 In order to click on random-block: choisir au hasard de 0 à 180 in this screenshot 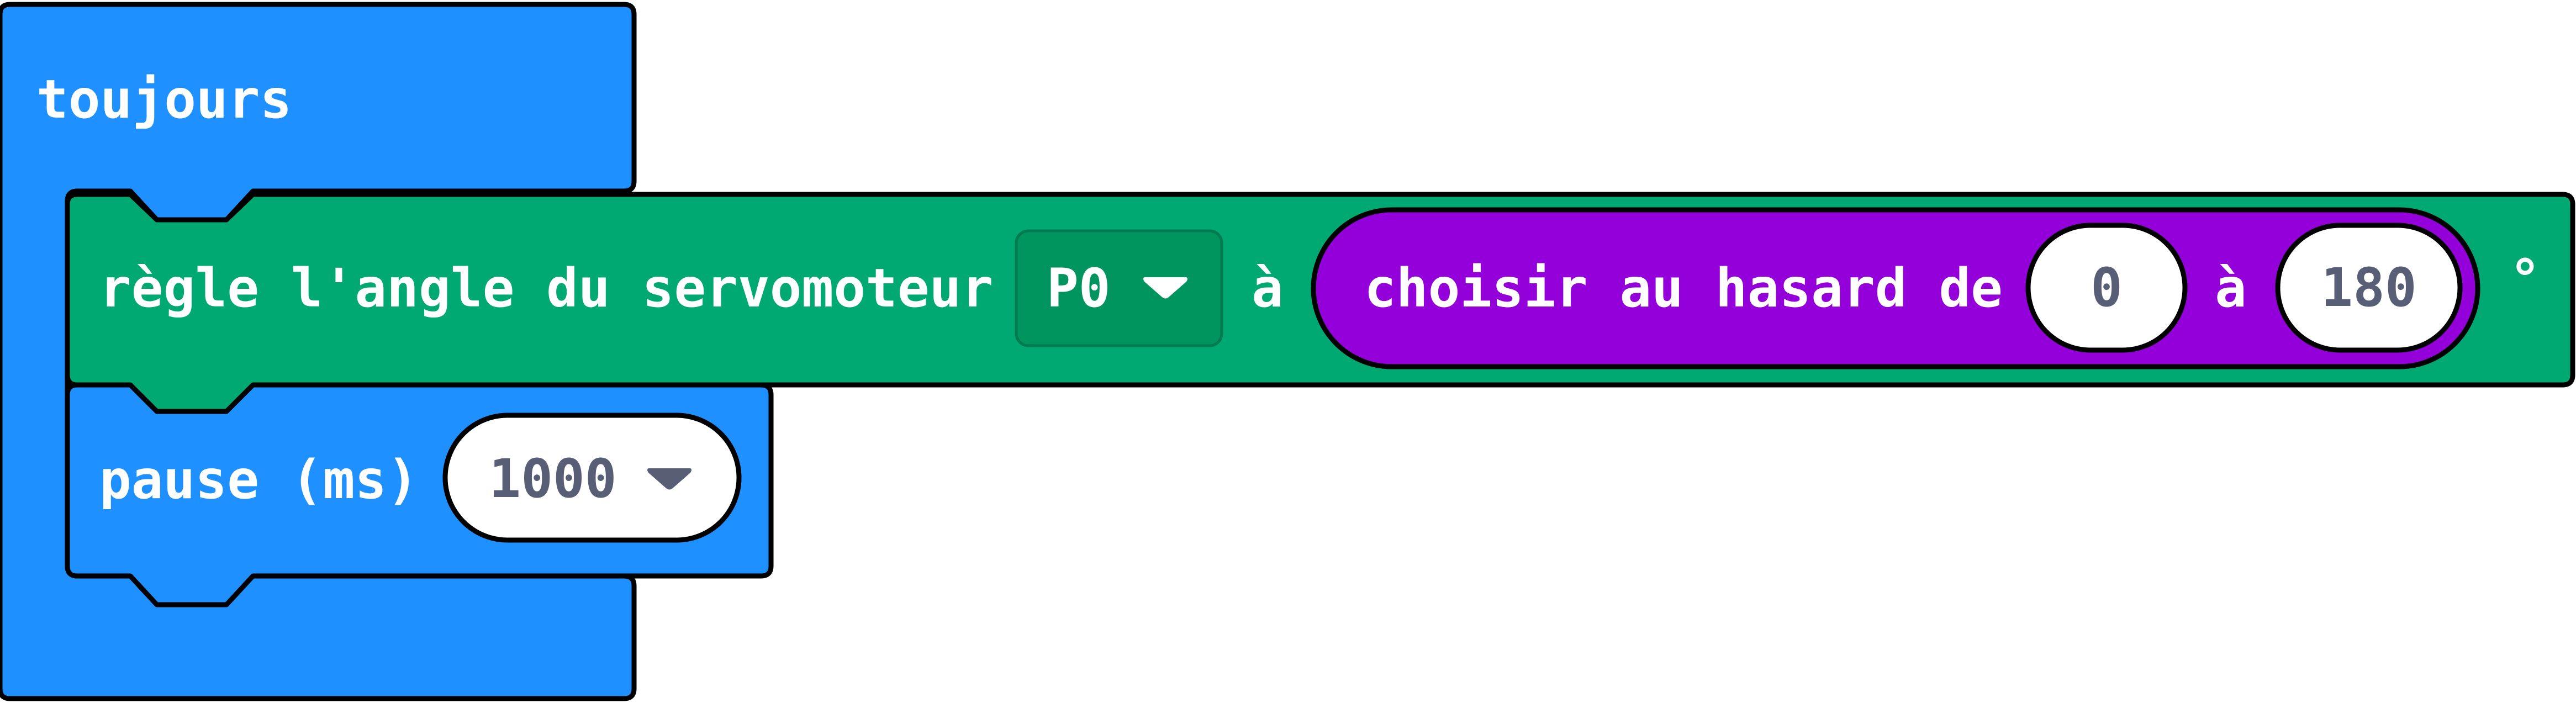, I will do `click(1895, 288)`.